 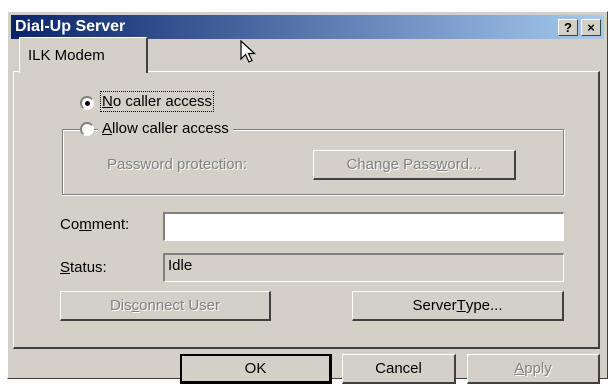 What do you see at coordinates (66, 55) in the screenshot?
I see `tab-label: ILK Modem` at bounding box center [66, 55].